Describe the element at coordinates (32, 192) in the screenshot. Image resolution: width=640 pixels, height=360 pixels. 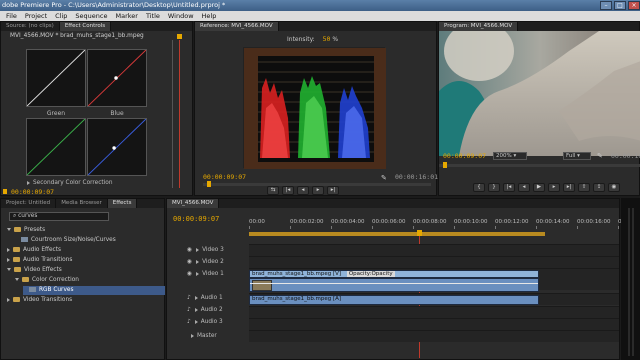
I see `effect-controls-timecode: 00:00:09:07` at that location.